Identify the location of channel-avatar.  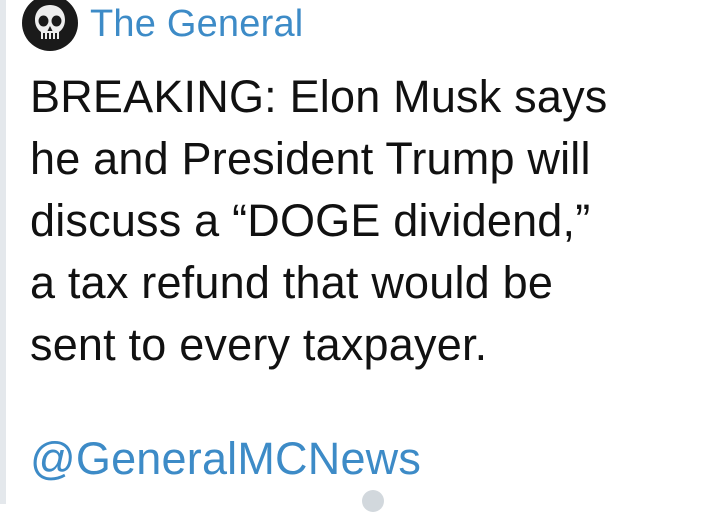
(50, 25).